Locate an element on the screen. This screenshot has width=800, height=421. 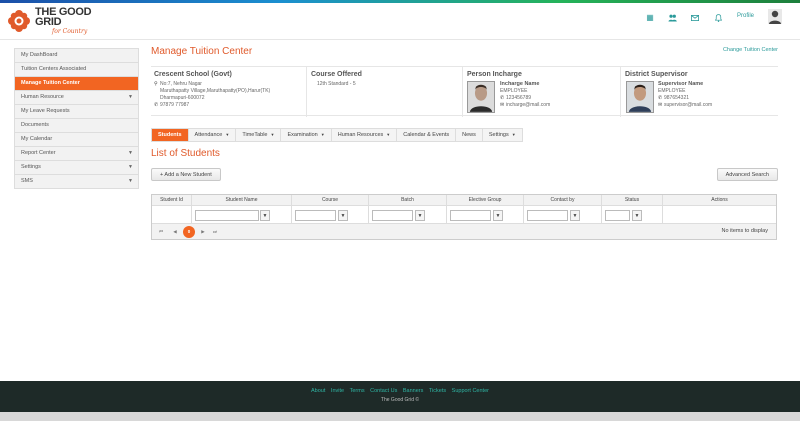
tab-human-resources: Human Resources ▼ is located at coordinates (364, 135).